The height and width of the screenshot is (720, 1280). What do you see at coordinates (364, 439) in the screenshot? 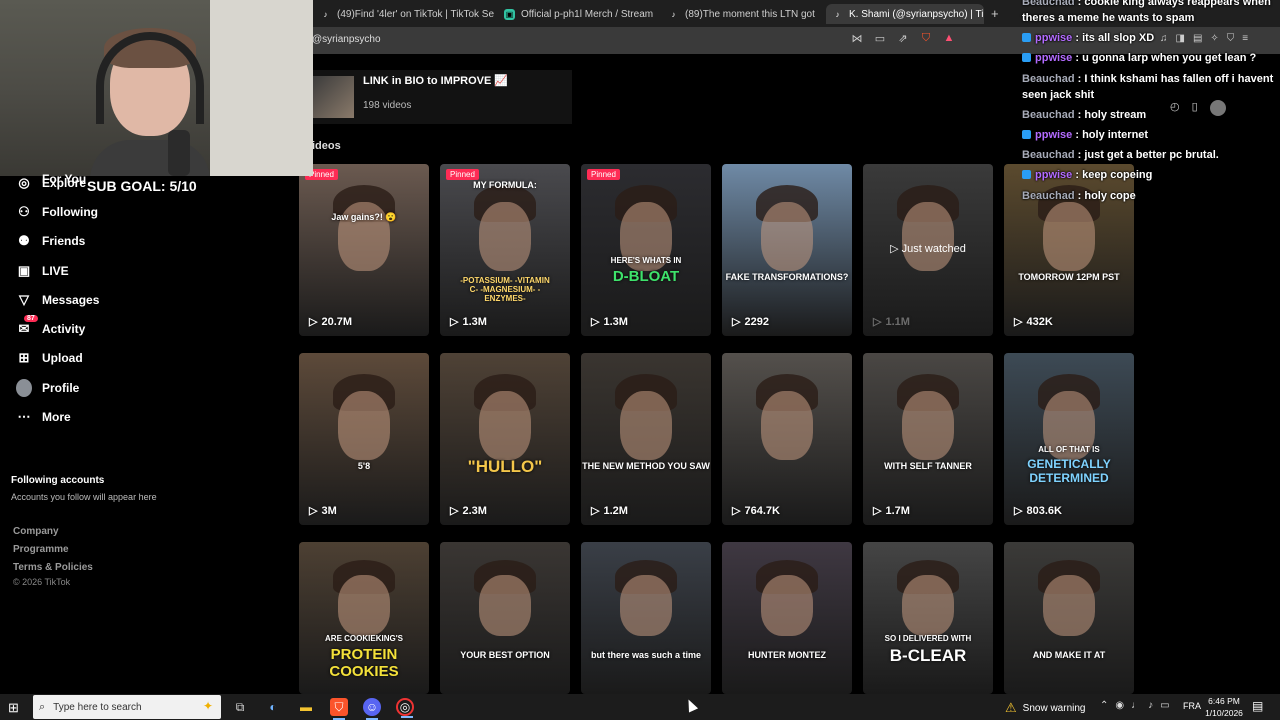
I see `video-card: 5'8 ▷ 3M` at bounding box center [364, 439].